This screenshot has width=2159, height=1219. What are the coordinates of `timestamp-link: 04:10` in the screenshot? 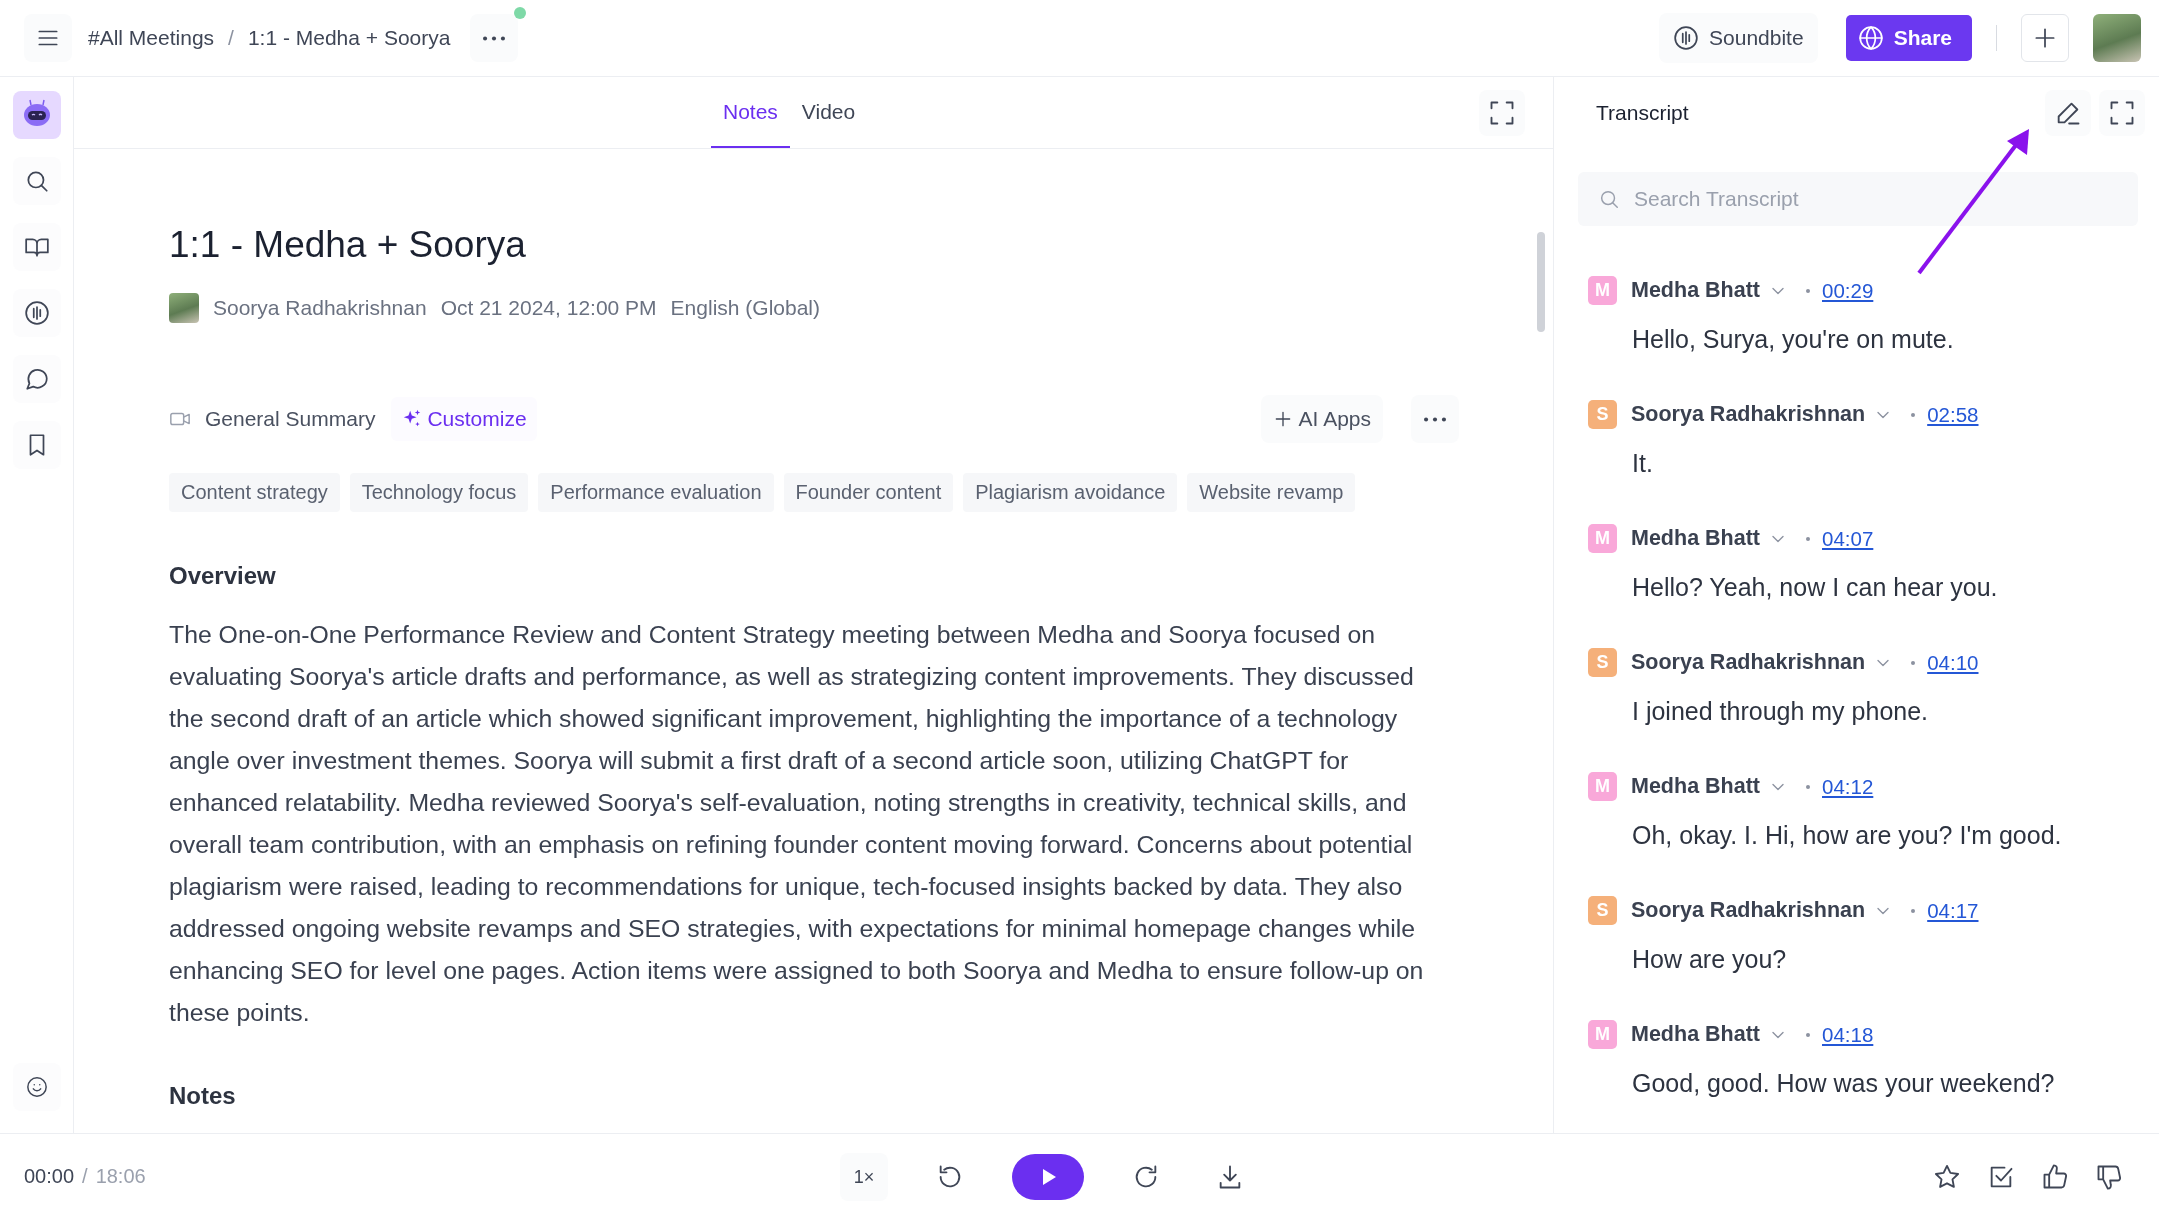 It's located at (1953, 662).